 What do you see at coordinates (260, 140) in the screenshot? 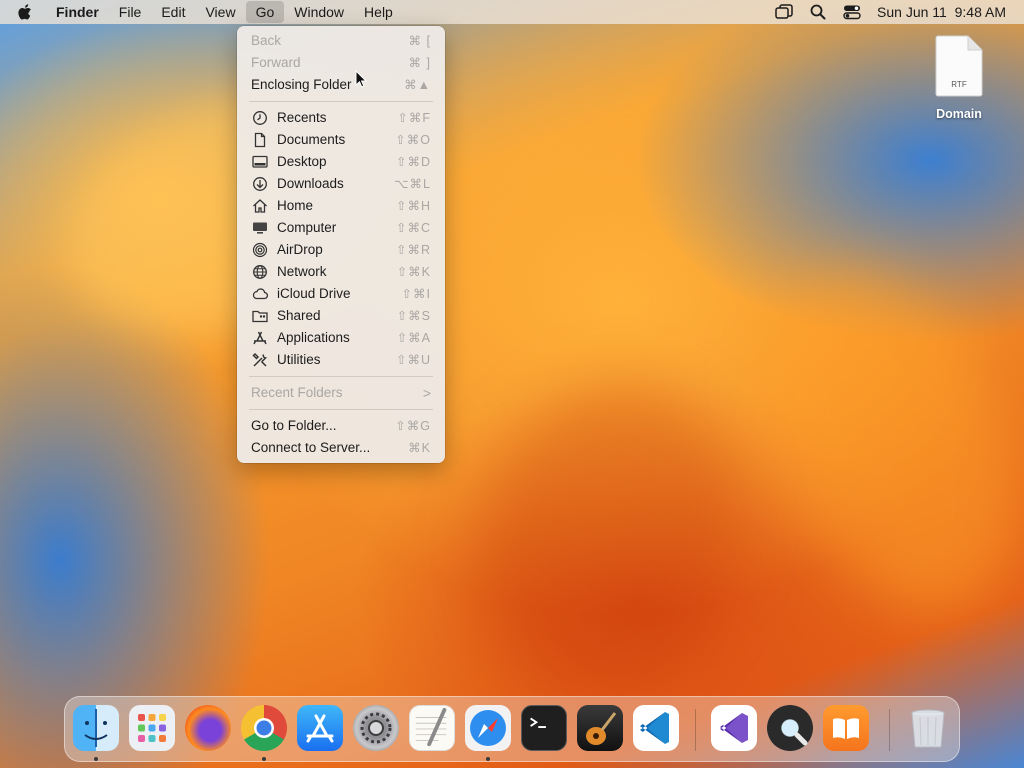
I see `document-icon` at bounding box center [260, 140].